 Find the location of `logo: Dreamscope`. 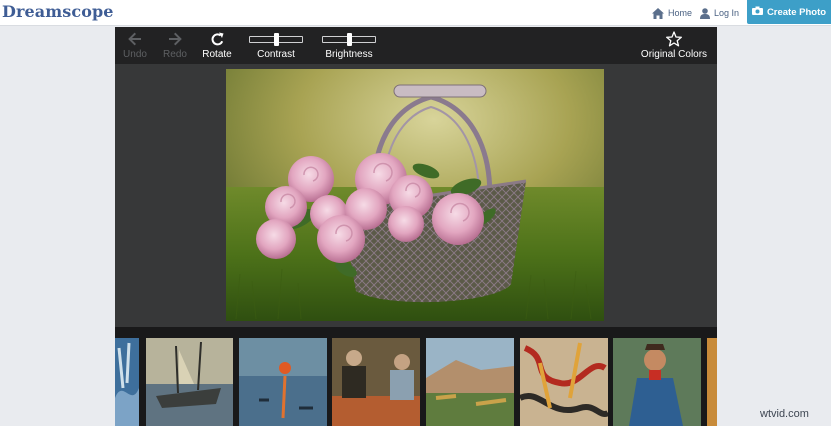

logo: Dreamscope is located at coordinates (58, 11).